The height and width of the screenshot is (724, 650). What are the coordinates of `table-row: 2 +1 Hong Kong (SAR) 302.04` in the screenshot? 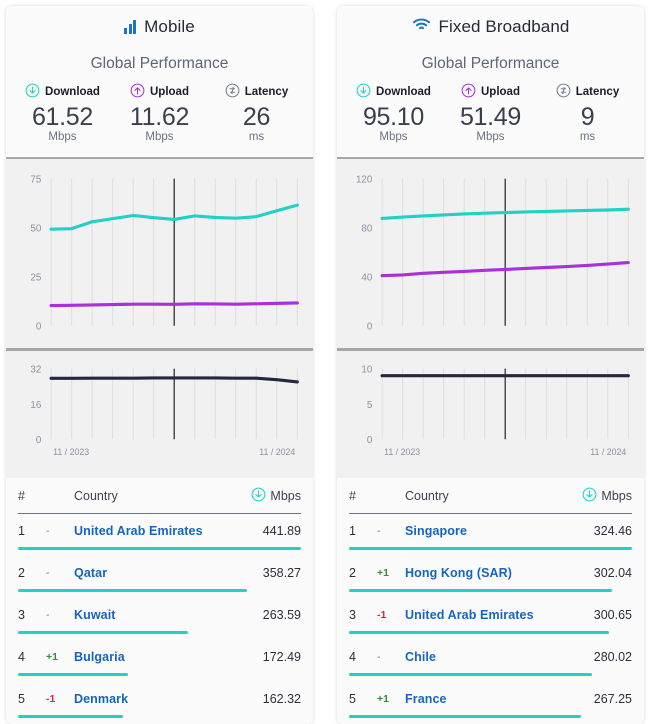 It's located at (490, 572).